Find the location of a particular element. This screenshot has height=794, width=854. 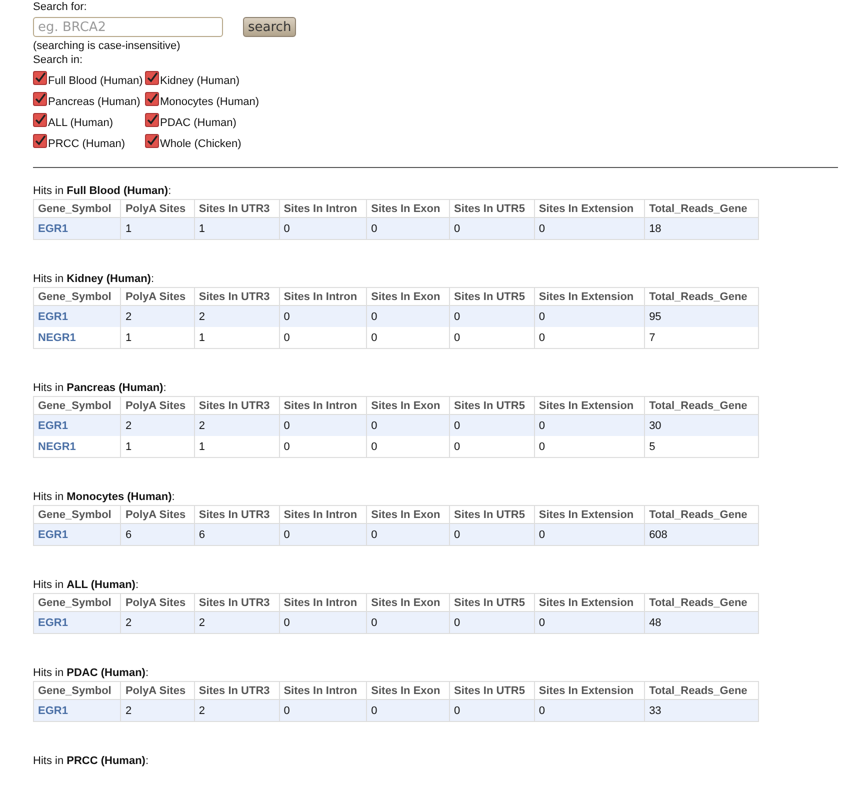

results-heading: Hits in PDAC (Human): is located at coordinates (91, 673).